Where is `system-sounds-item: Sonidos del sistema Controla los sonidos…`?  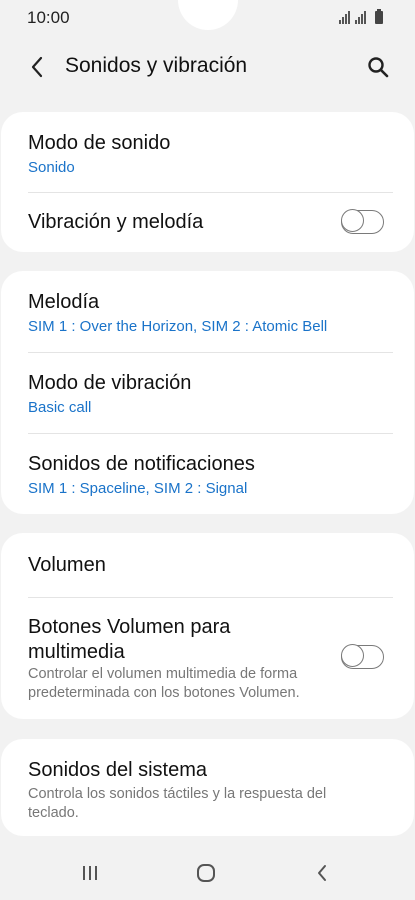 system-sounds-item: Sonidos del sistema Controla los sonidos… is located at coordinates (207, 787).